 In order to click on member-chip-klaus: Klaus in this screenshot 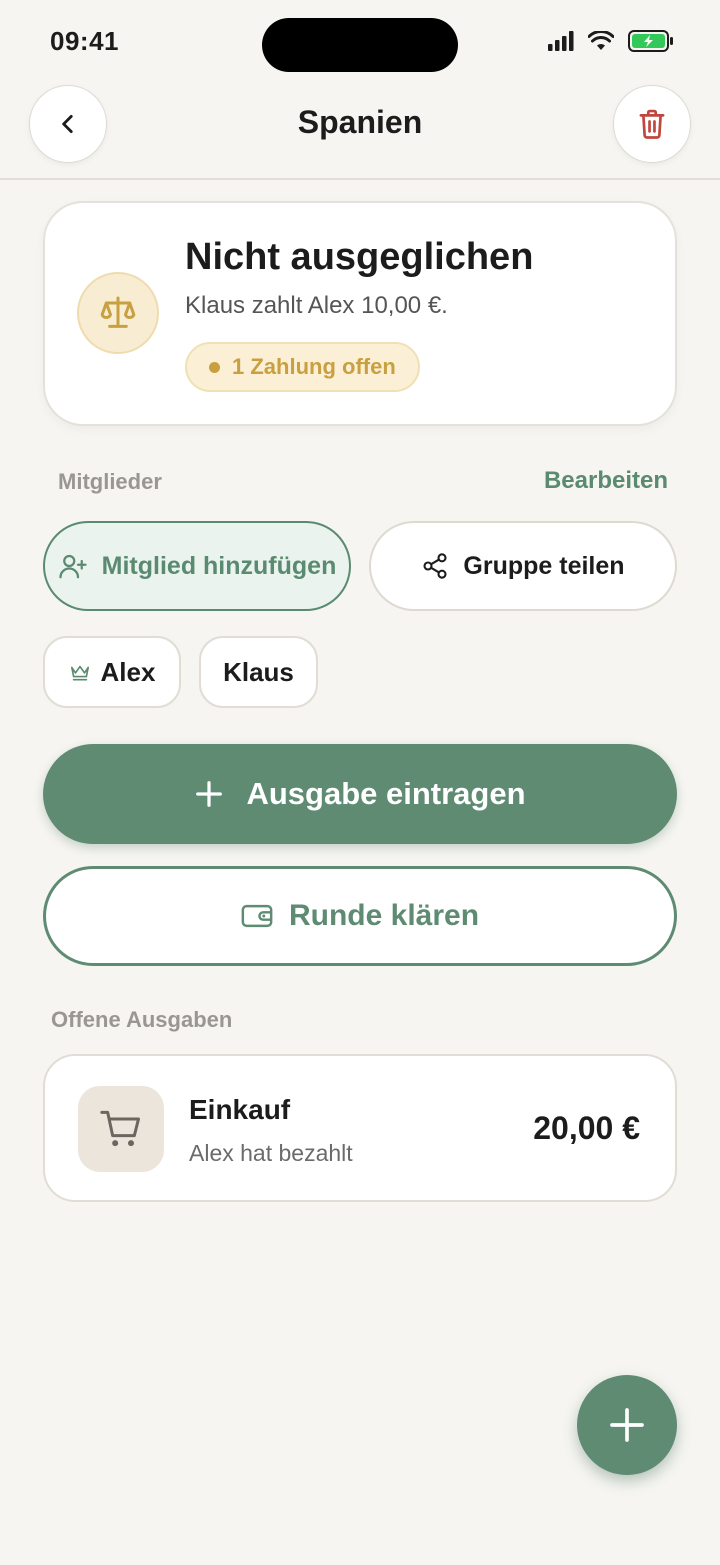, I will do `click(258, 672)`.